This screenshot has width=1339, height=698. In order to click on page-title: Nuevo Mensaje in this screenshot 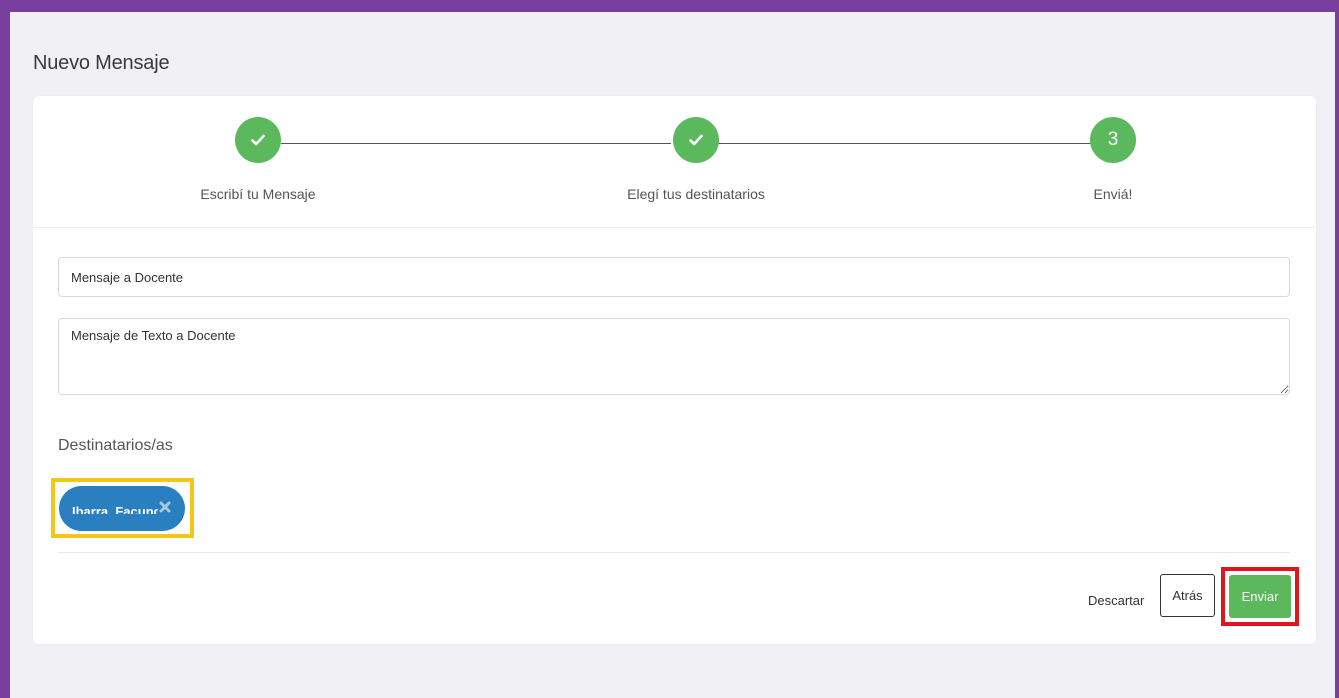, I will do `click(101, 63)`.